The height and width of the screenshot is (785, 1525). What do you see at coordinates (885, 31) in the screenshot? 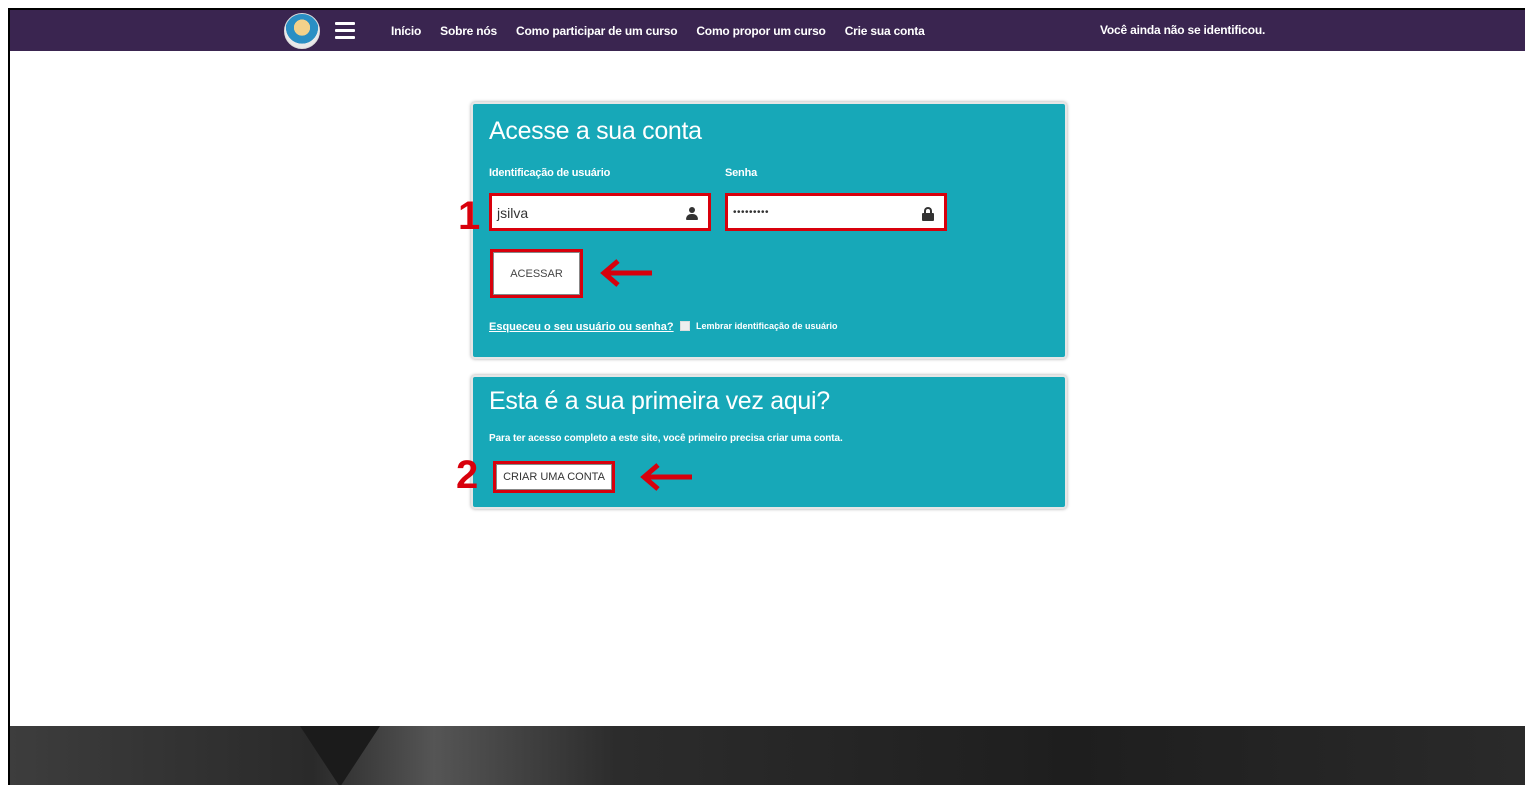
I see `nav-link-crie-conta: Crie sua conta` at bounding box center [885, 31].